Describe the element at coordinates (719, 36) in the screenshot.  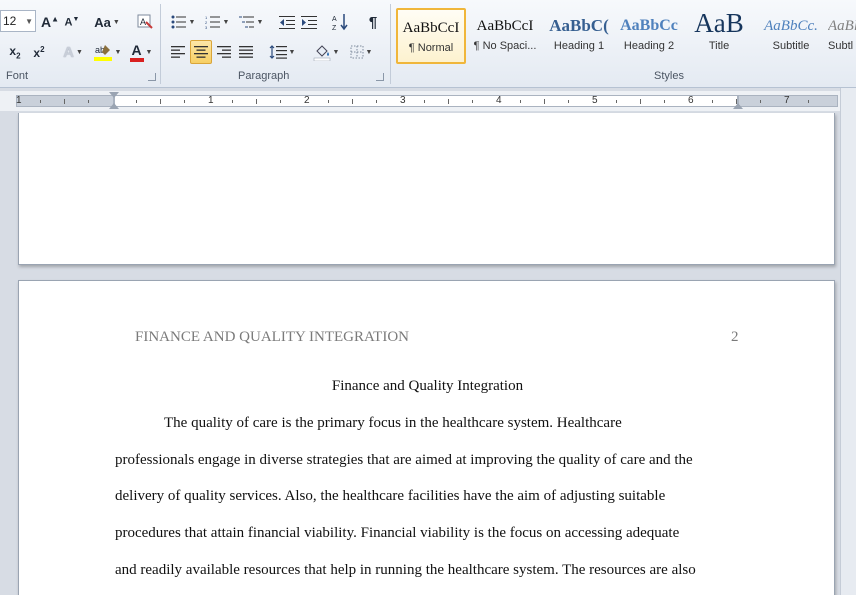
I see `style-title: AaB Title` at that location.